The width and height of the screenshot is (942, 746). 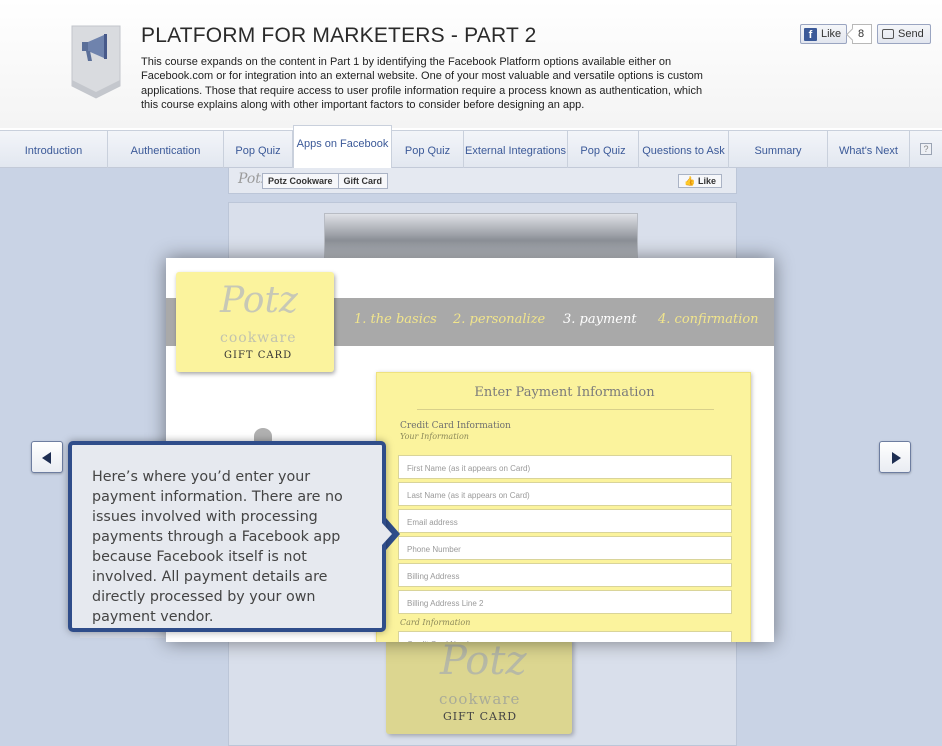 I want to click on send-icon, so click(x=888, y=34).